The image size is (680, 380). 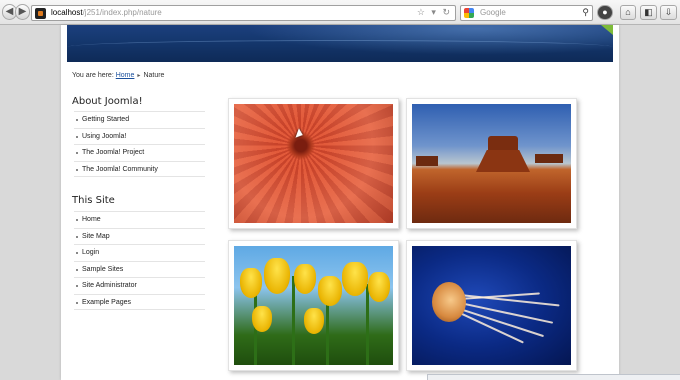 I want to click on banner-wave, so click(x=340, y=47).